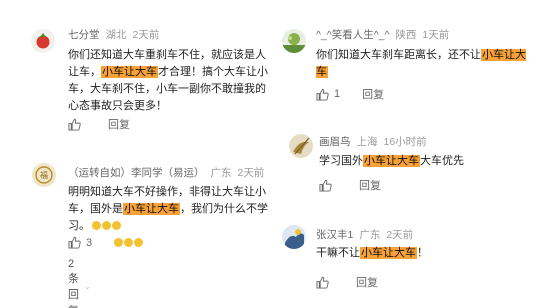 This screenshot has height=308, width=545. I want to click on username: 张汉丰1, so click(334, 234).